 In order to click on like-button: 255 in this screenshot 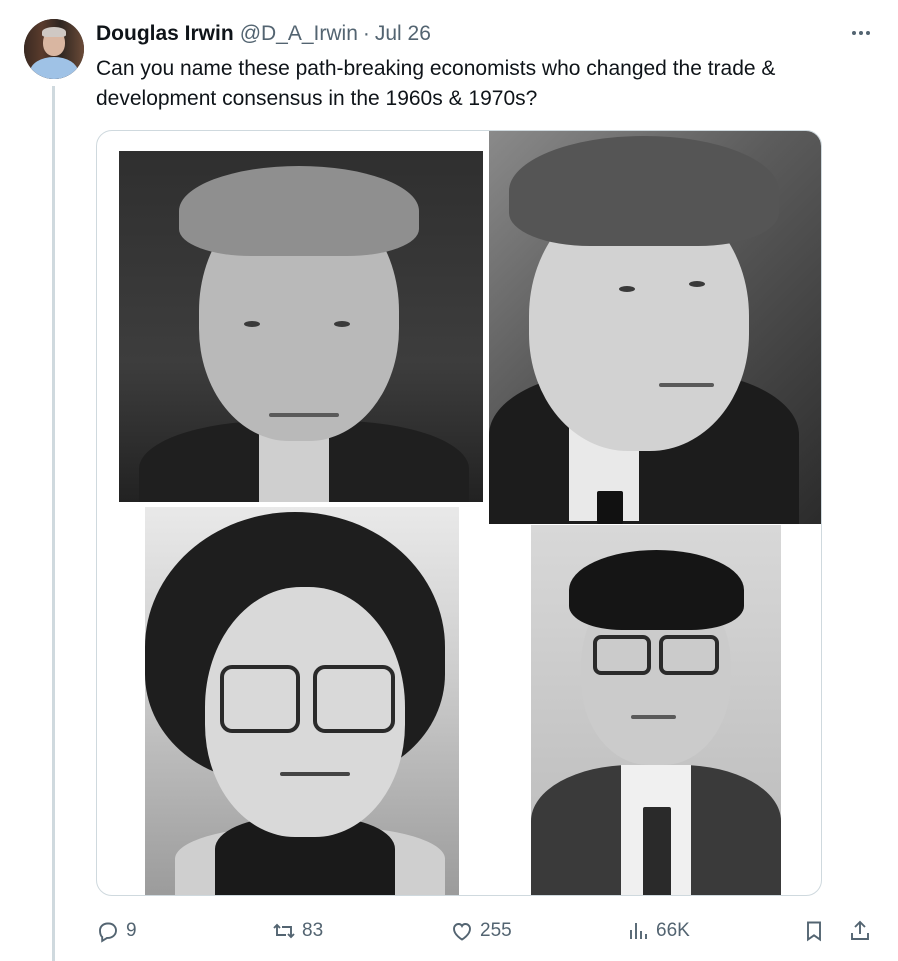, I will do `click(481, 931)`.